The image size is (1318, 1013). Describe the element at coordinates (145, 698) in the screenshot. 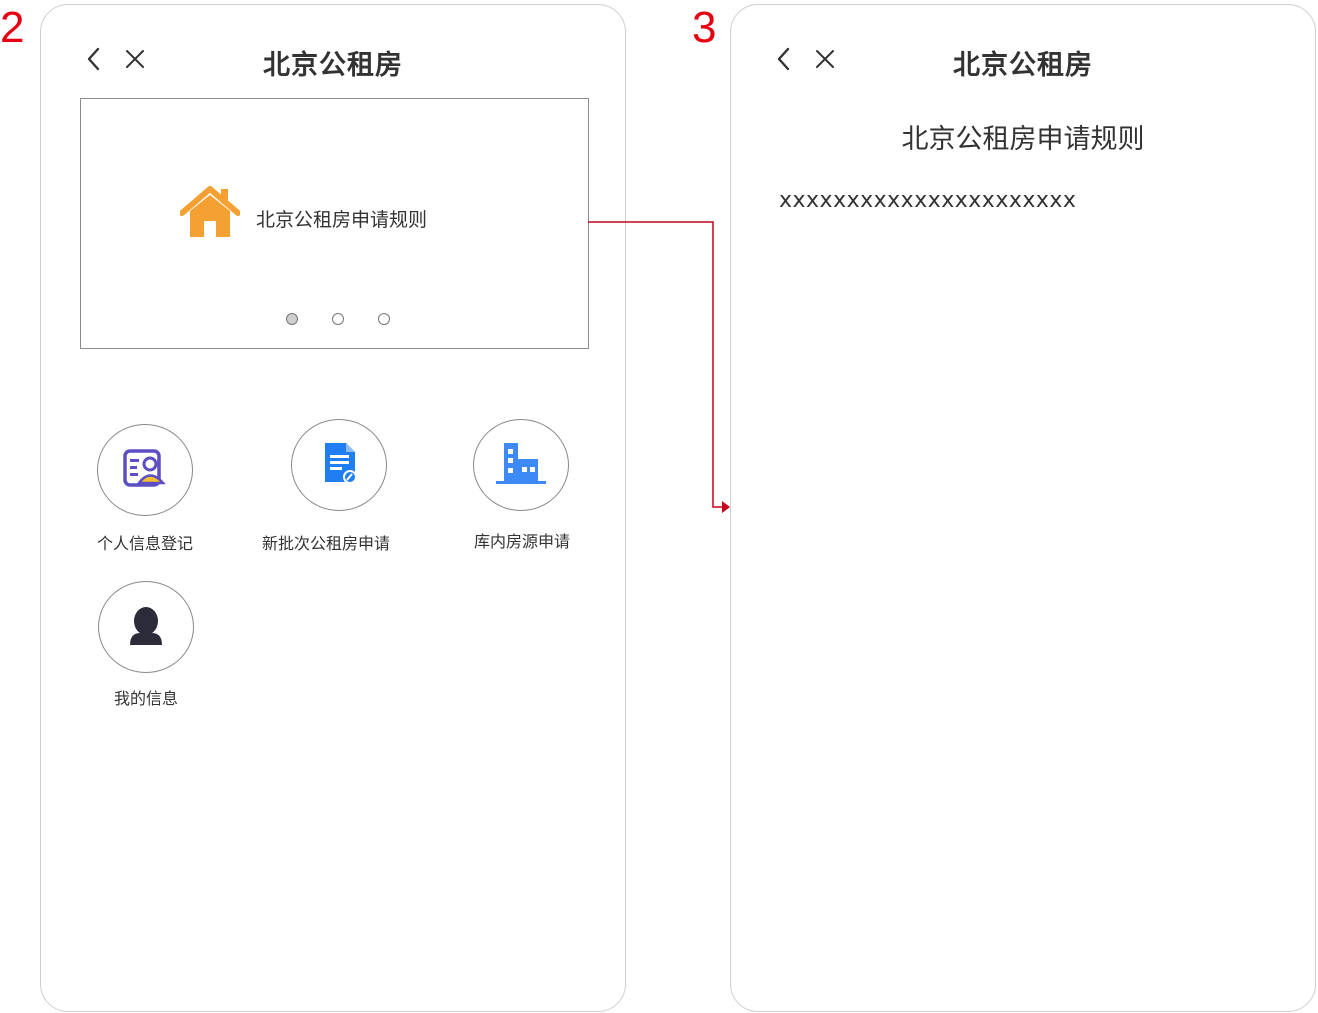

I see `menu-item-label: 我的信息` at that location.